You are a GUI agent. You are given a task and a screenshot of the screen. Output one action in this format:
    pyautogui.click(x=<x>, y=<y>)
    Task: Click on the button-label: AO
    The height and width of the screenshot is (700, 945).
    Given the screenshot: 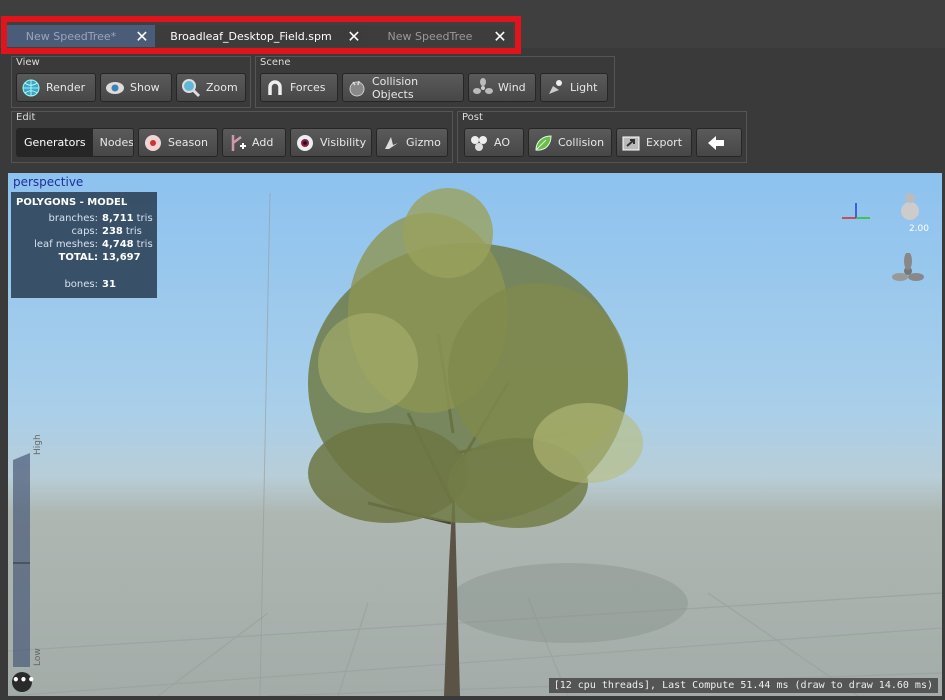 What is the action you would take?
    pyautogui.click(x=502, y=142)
    